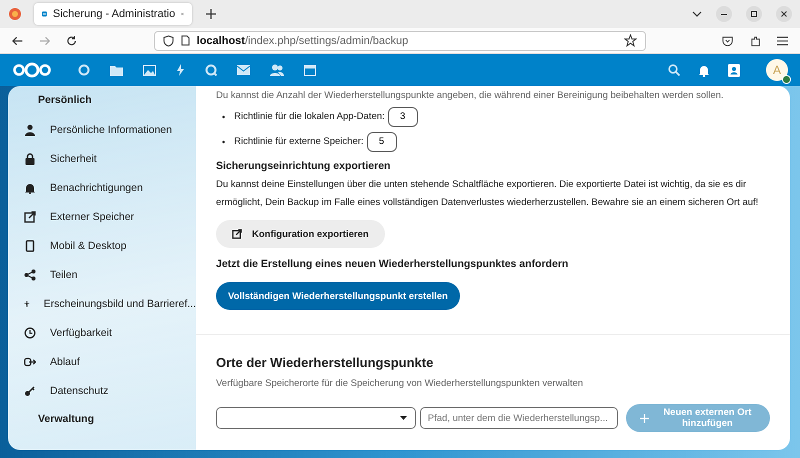  What do you see at coordinates (393, 264) in the screenshot?
I see `section-heading: Jetzt die Erstellung eines neuen Wiederherstellungspunktes anfordern` at bounding box center [393, 264].